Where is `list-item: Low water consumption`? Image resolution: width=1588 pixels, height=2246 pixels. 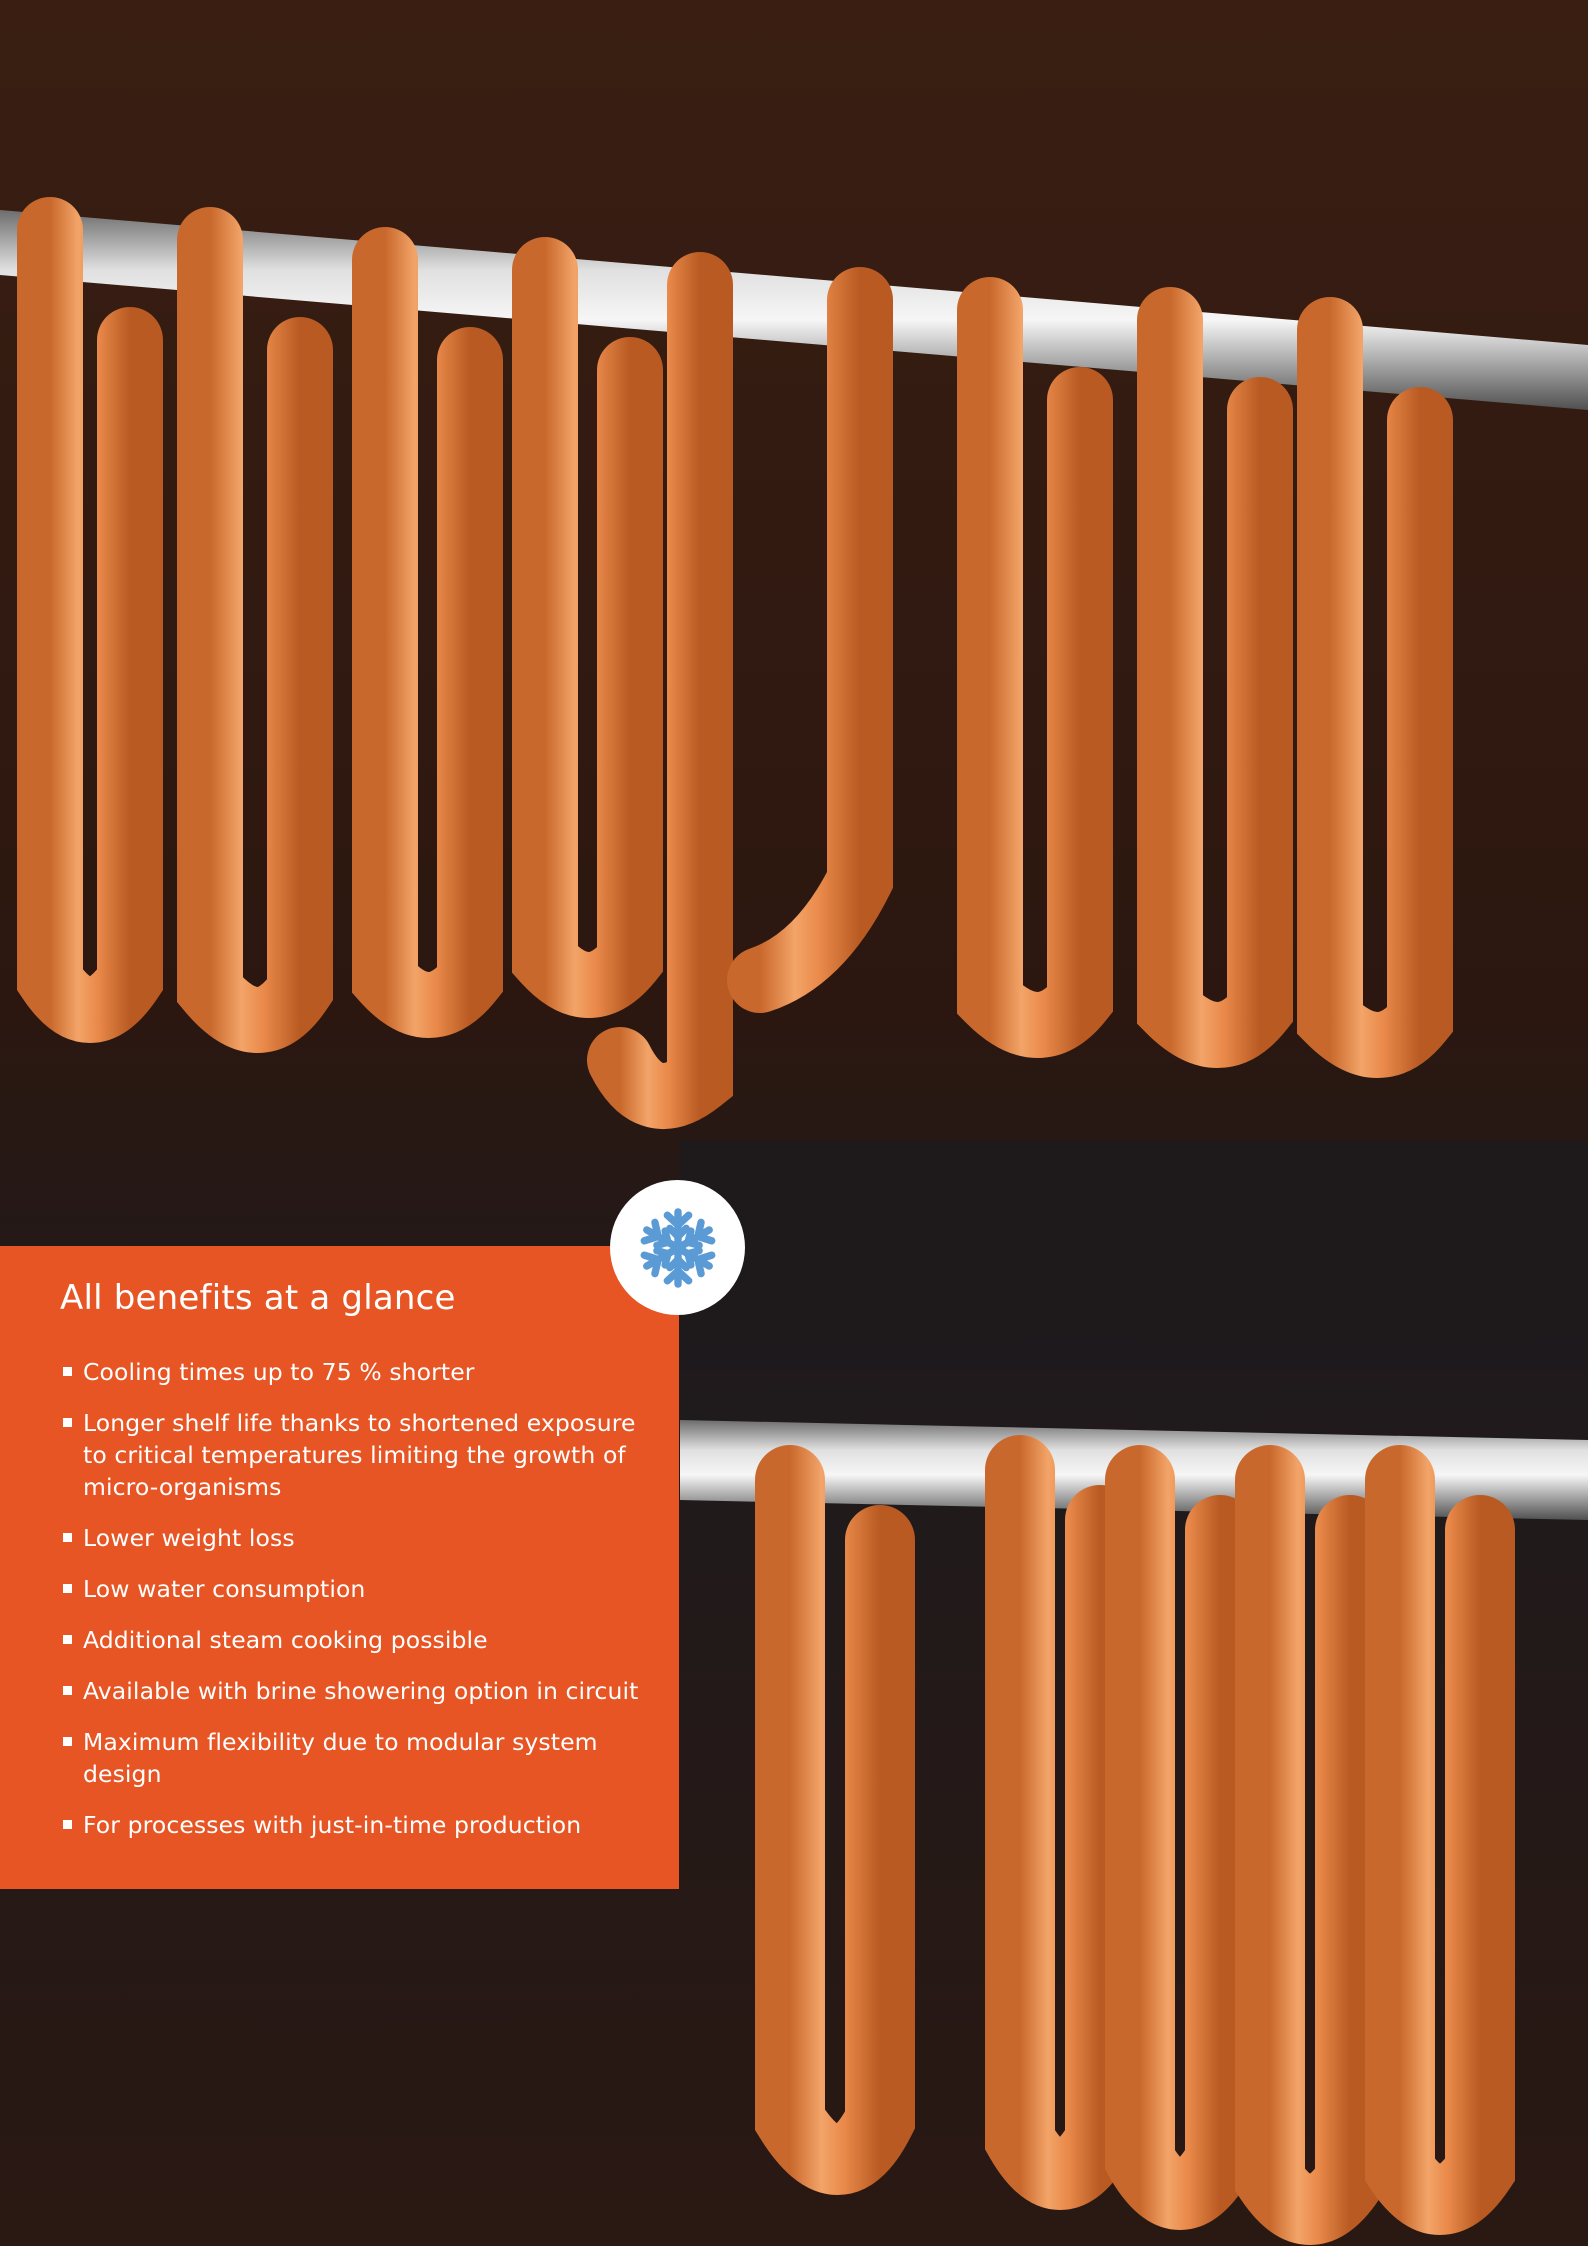 list-item: Low water consumption is located at coordinates (349, 1589).